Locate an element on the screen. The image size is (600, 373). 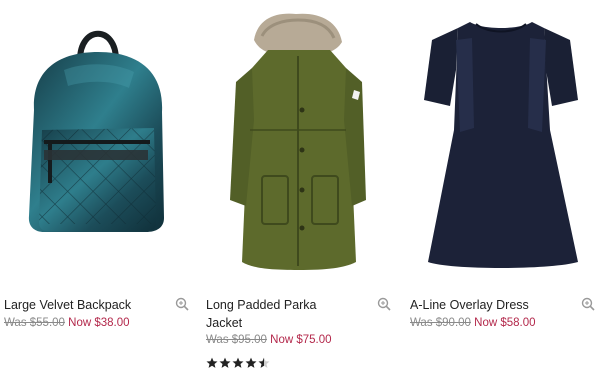
price-block: Was $55.00 Now $38.00 is located at coordinates (67, 323).